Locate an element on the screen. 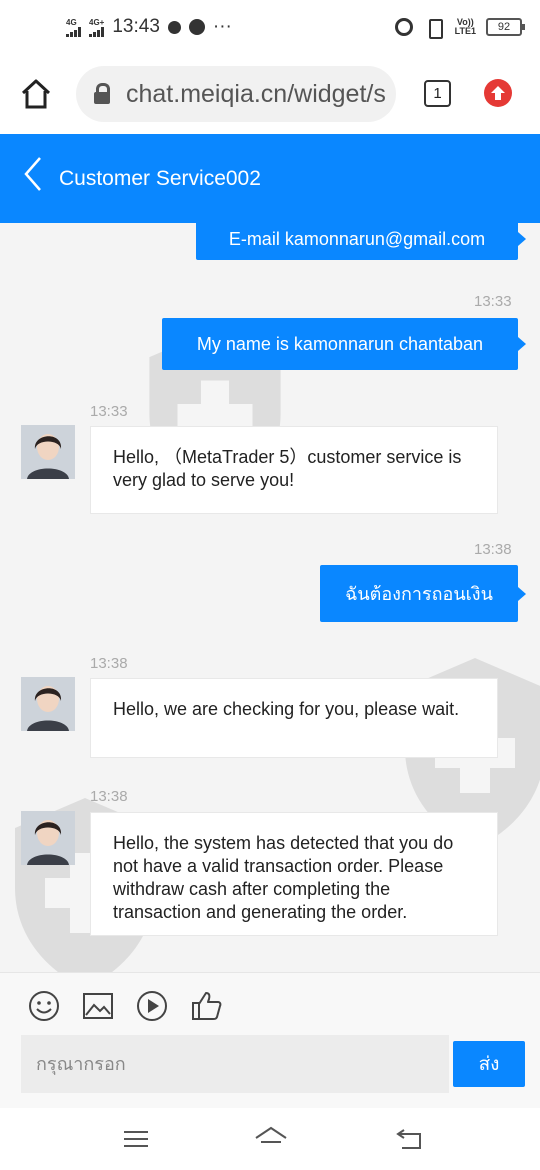 The height and width of the screenshot is (1170, 540). battery-indicator: 92 is located at coordinates (505, 27).